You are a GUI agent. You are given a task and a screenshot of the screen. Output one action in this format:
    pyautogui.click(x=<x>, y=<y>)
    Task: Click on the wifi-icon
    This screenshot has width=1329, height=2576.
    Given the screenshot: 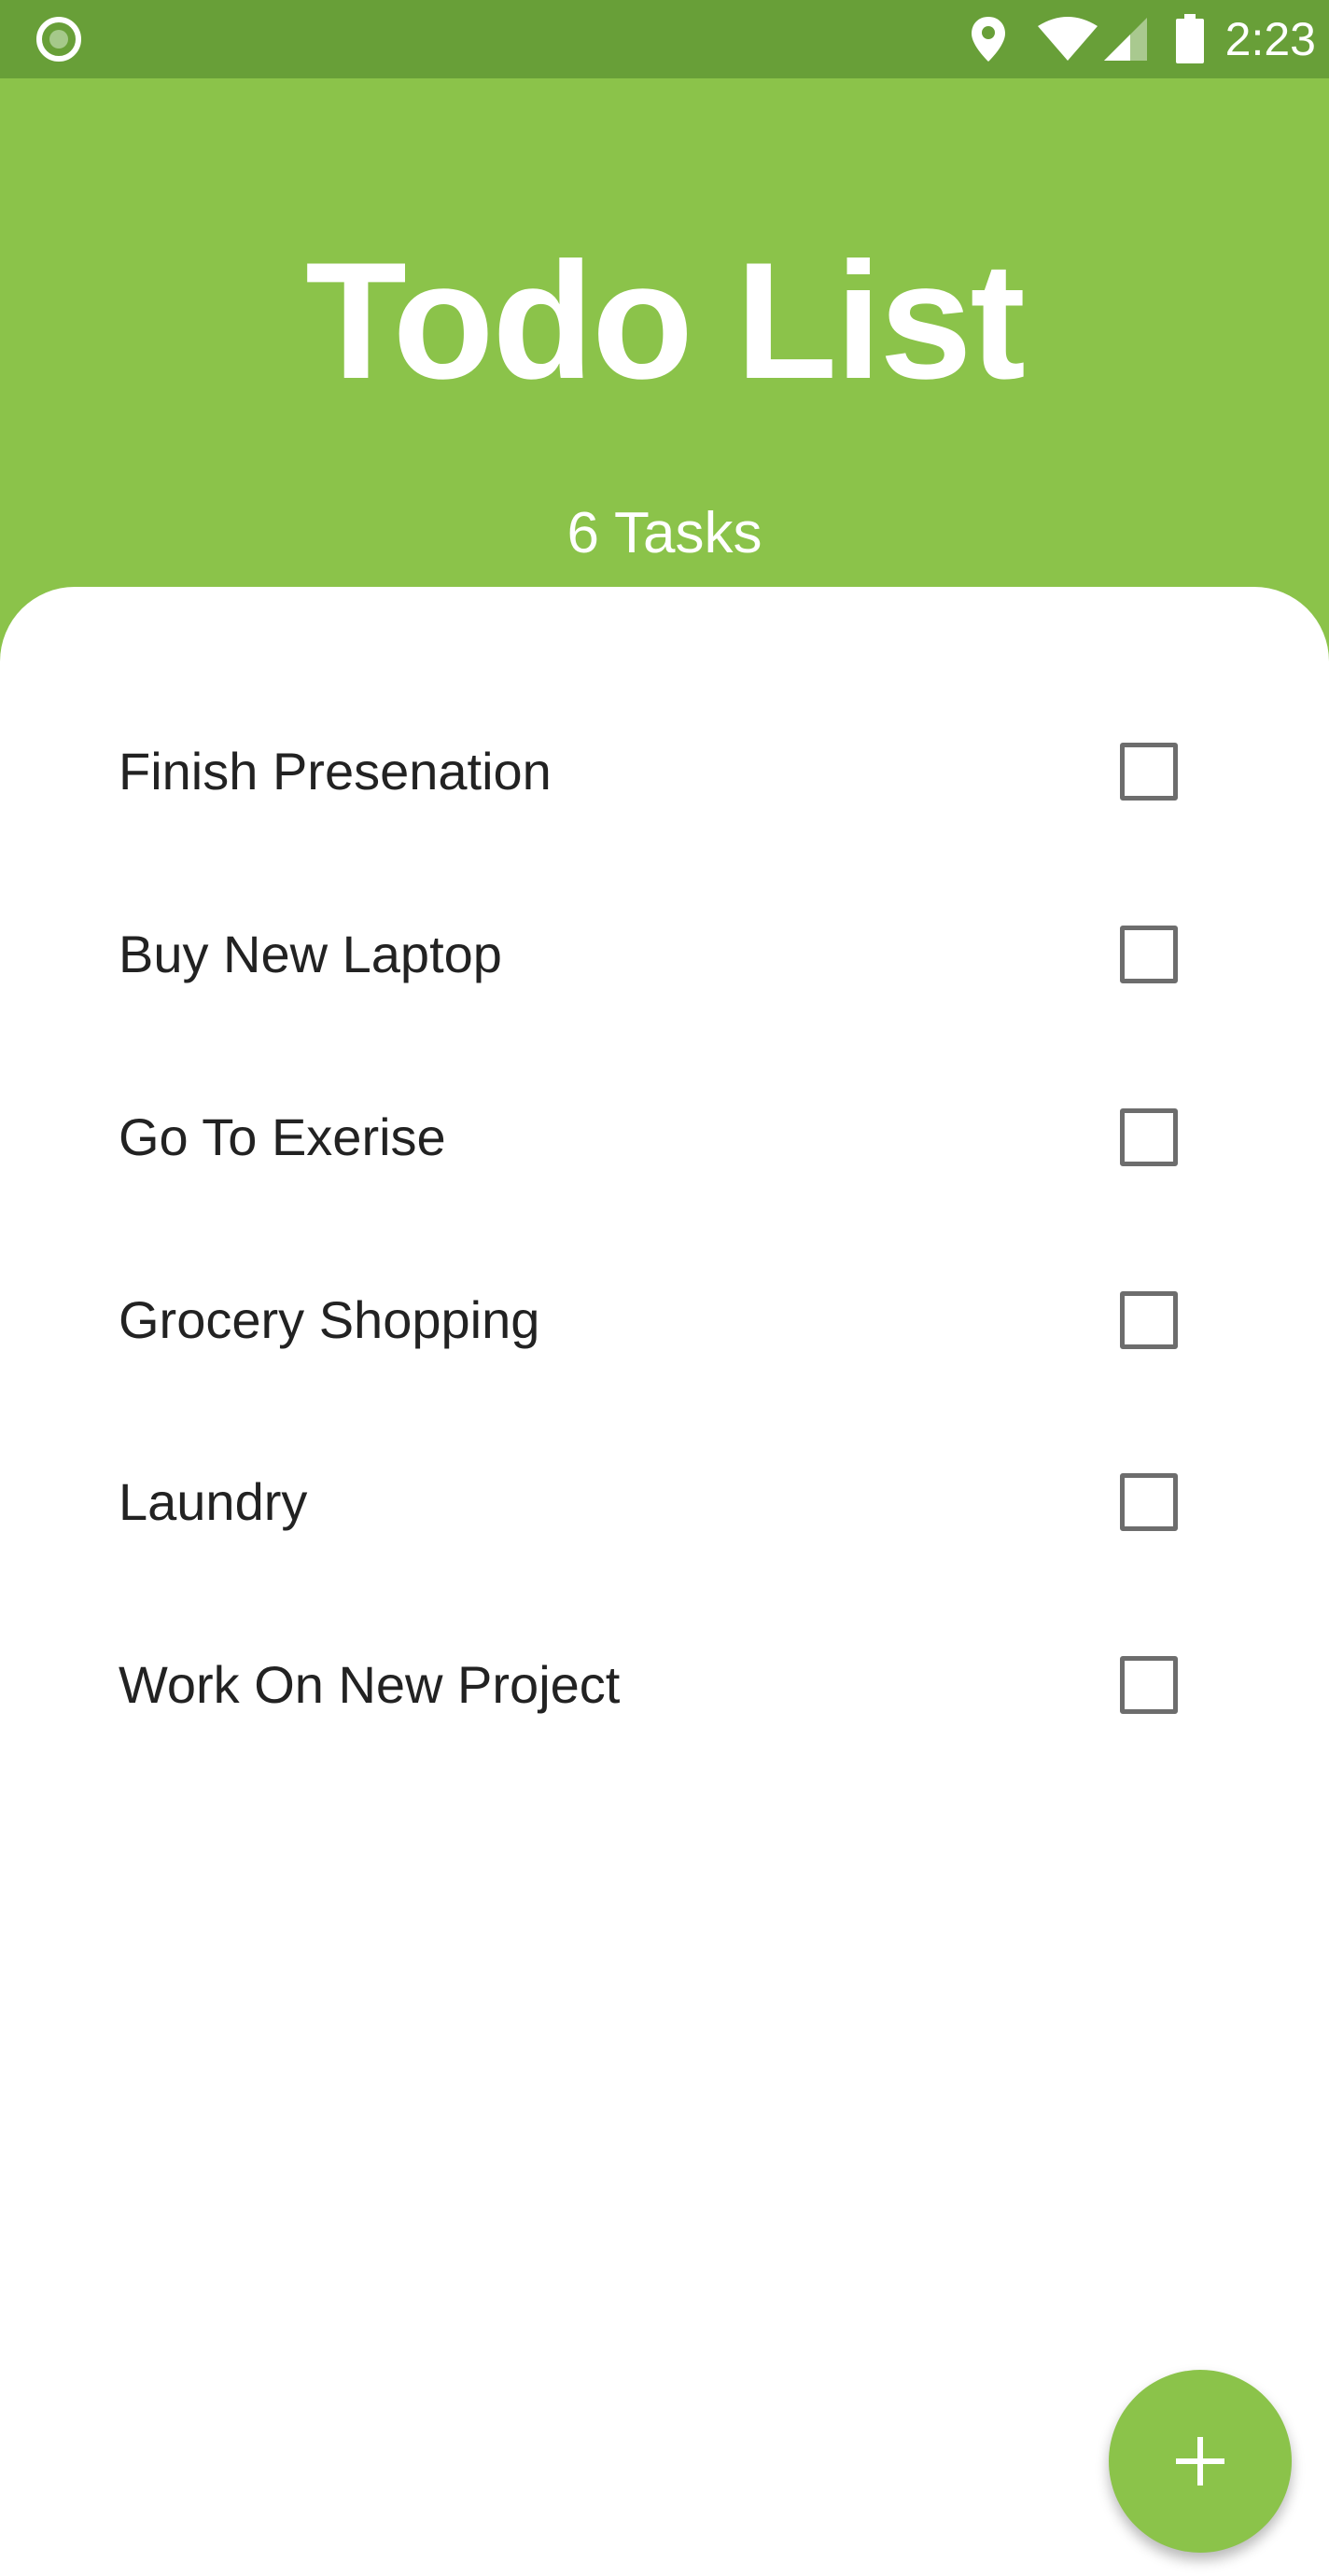 What is the action you would take?
    pyautogui.click(x=1067, y=39)
    